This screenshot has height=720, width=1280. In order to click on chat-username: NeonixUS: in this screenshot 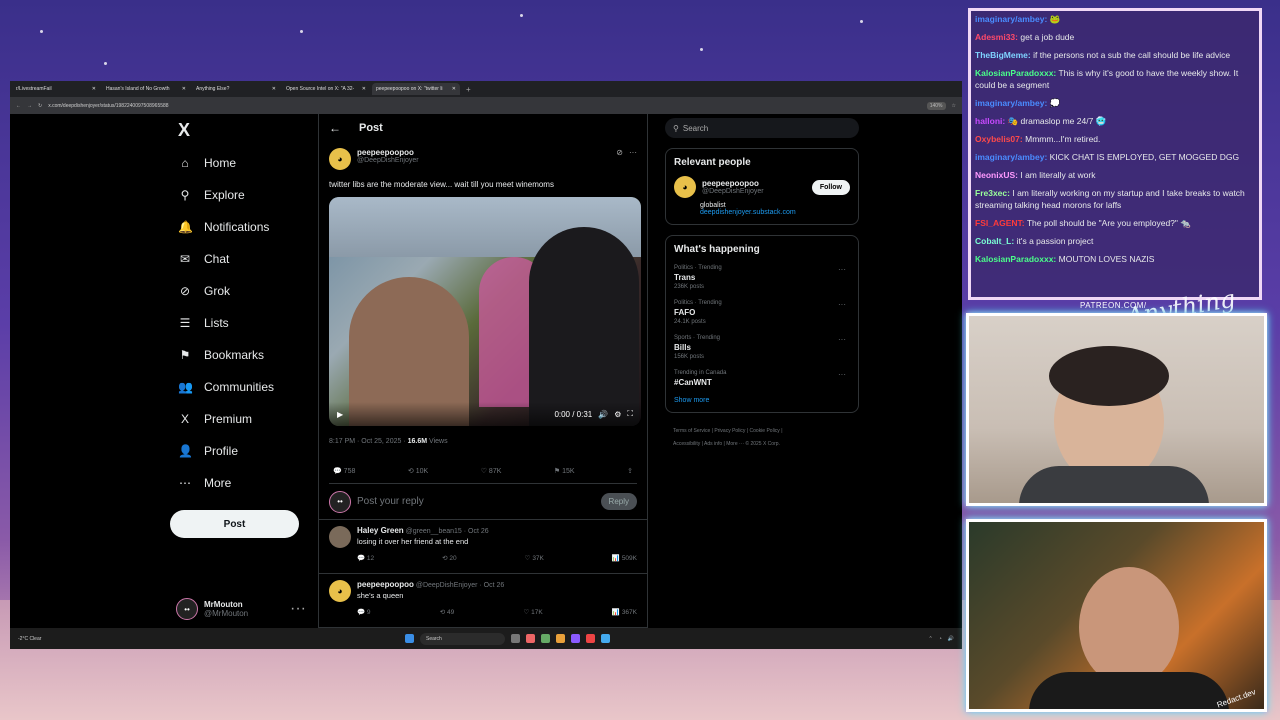, I will do `click(996, 175)`.